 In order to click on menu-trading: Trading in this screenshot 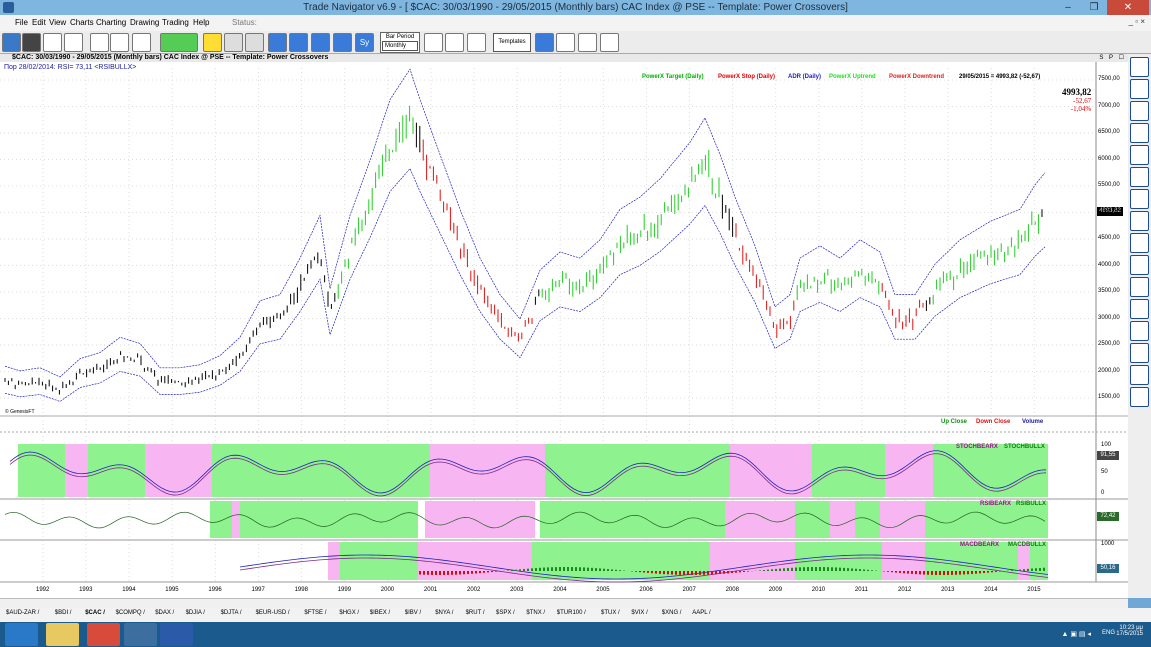, I will do `click(175, 22)`.